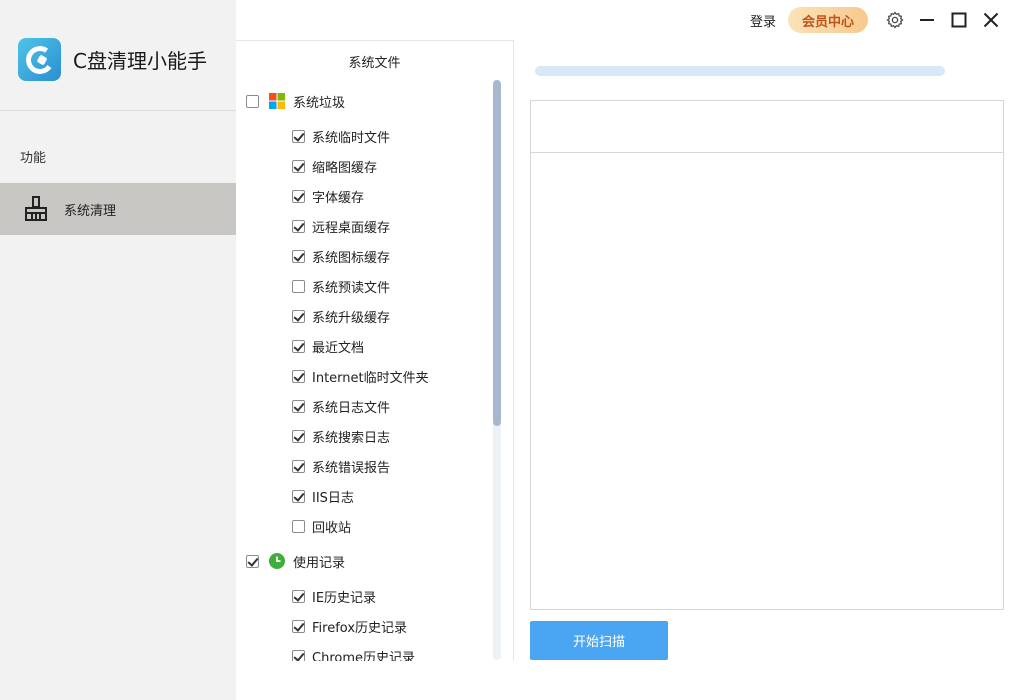 This screenshot has height=700, width=1020. I want to click on tree-item: 系统搜索日志, so click(341, 436).